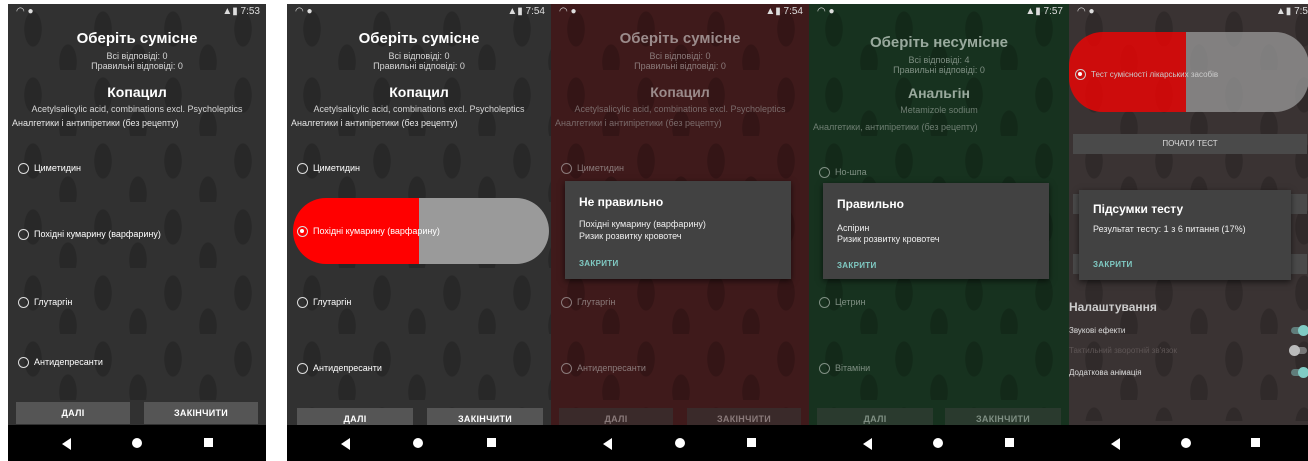 The image size is (1308, 461). What do you see at coordinates (1190, 144) in the screenshot?
I see `start-test-button: ПОЧАТИ ТЕСТ` at bounding box center [1190, 144].